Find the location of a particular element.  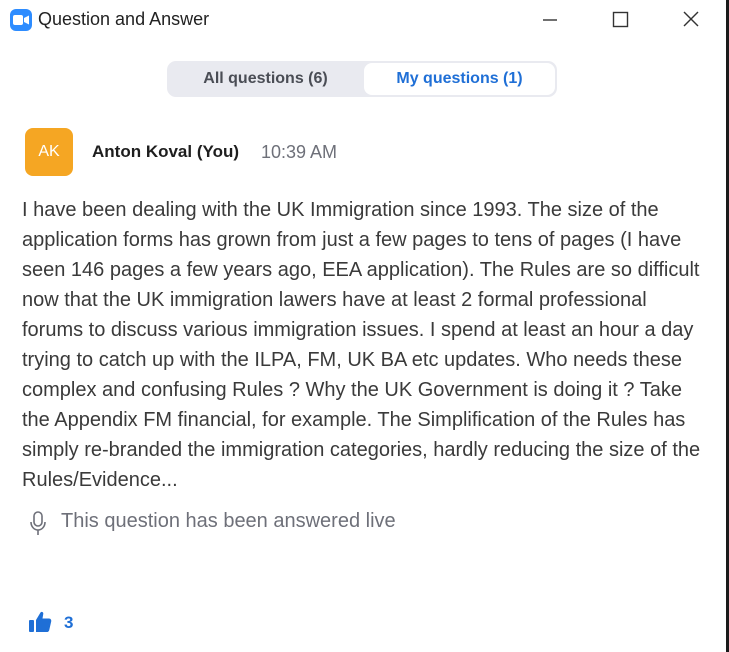

tab-my-questions: My questions (1) is located at coordinates (459, 79).